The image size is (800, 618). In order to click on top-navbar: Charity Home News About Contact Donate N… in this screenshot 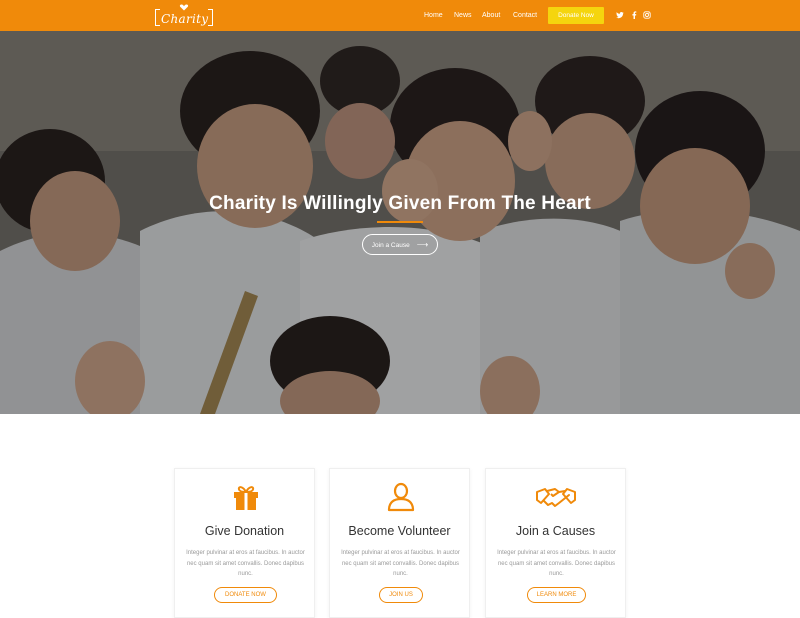, I will do `click(400, 15)`.